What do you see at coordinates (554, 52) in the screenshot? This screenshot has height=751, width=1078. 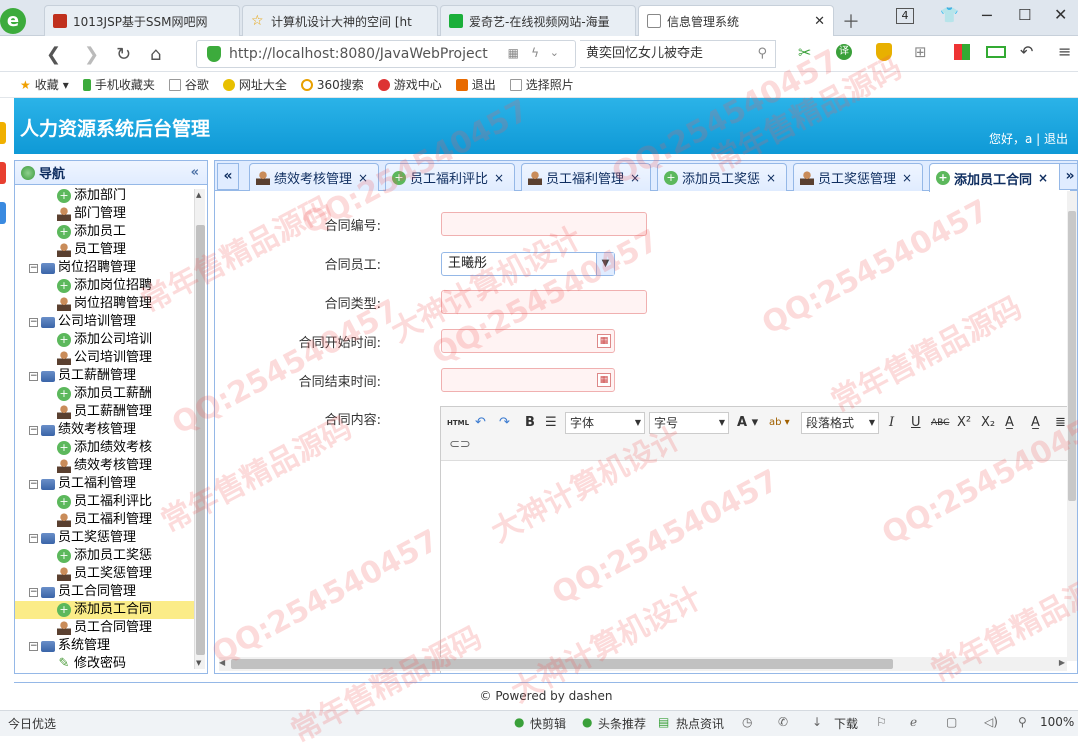 I see `chevron-down-icon: ⌄` at bounding box center [554, 52].